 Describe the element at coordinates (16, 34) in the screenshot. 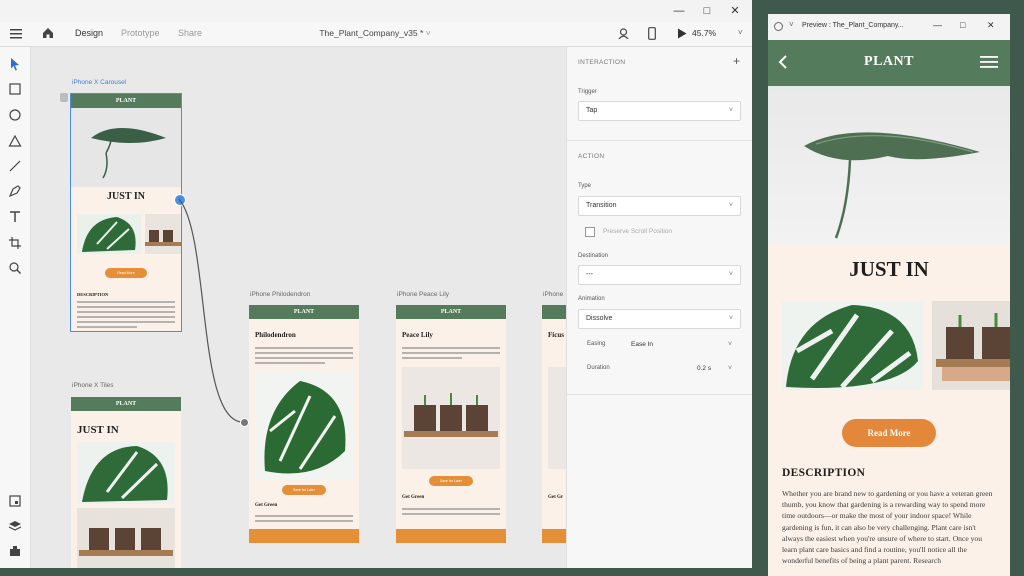

I see `hamburger-menu-icon` at that location.